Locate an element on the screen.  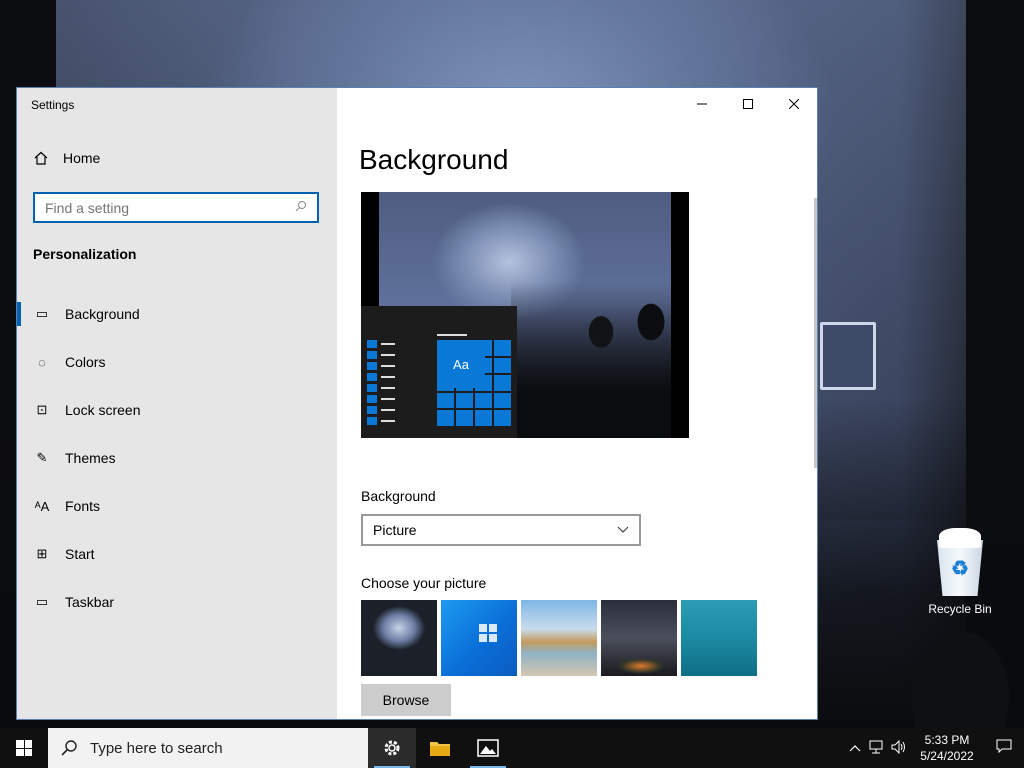
taskbar-clock: 5:33 PM 5/24/2022 is located at coordinates (947, 748).